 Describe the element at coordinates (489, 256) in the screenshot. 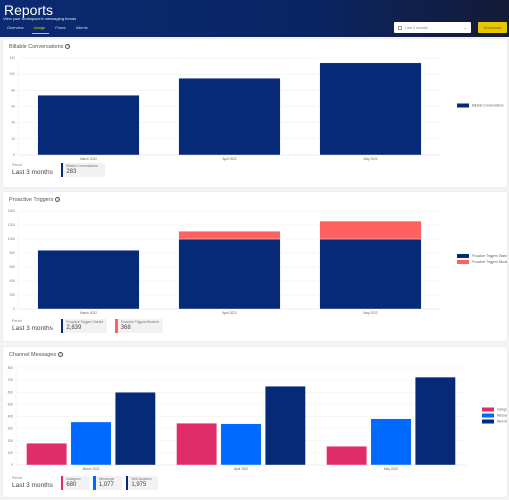

I see `legend-label: Proactive Triggers Started` at that location.